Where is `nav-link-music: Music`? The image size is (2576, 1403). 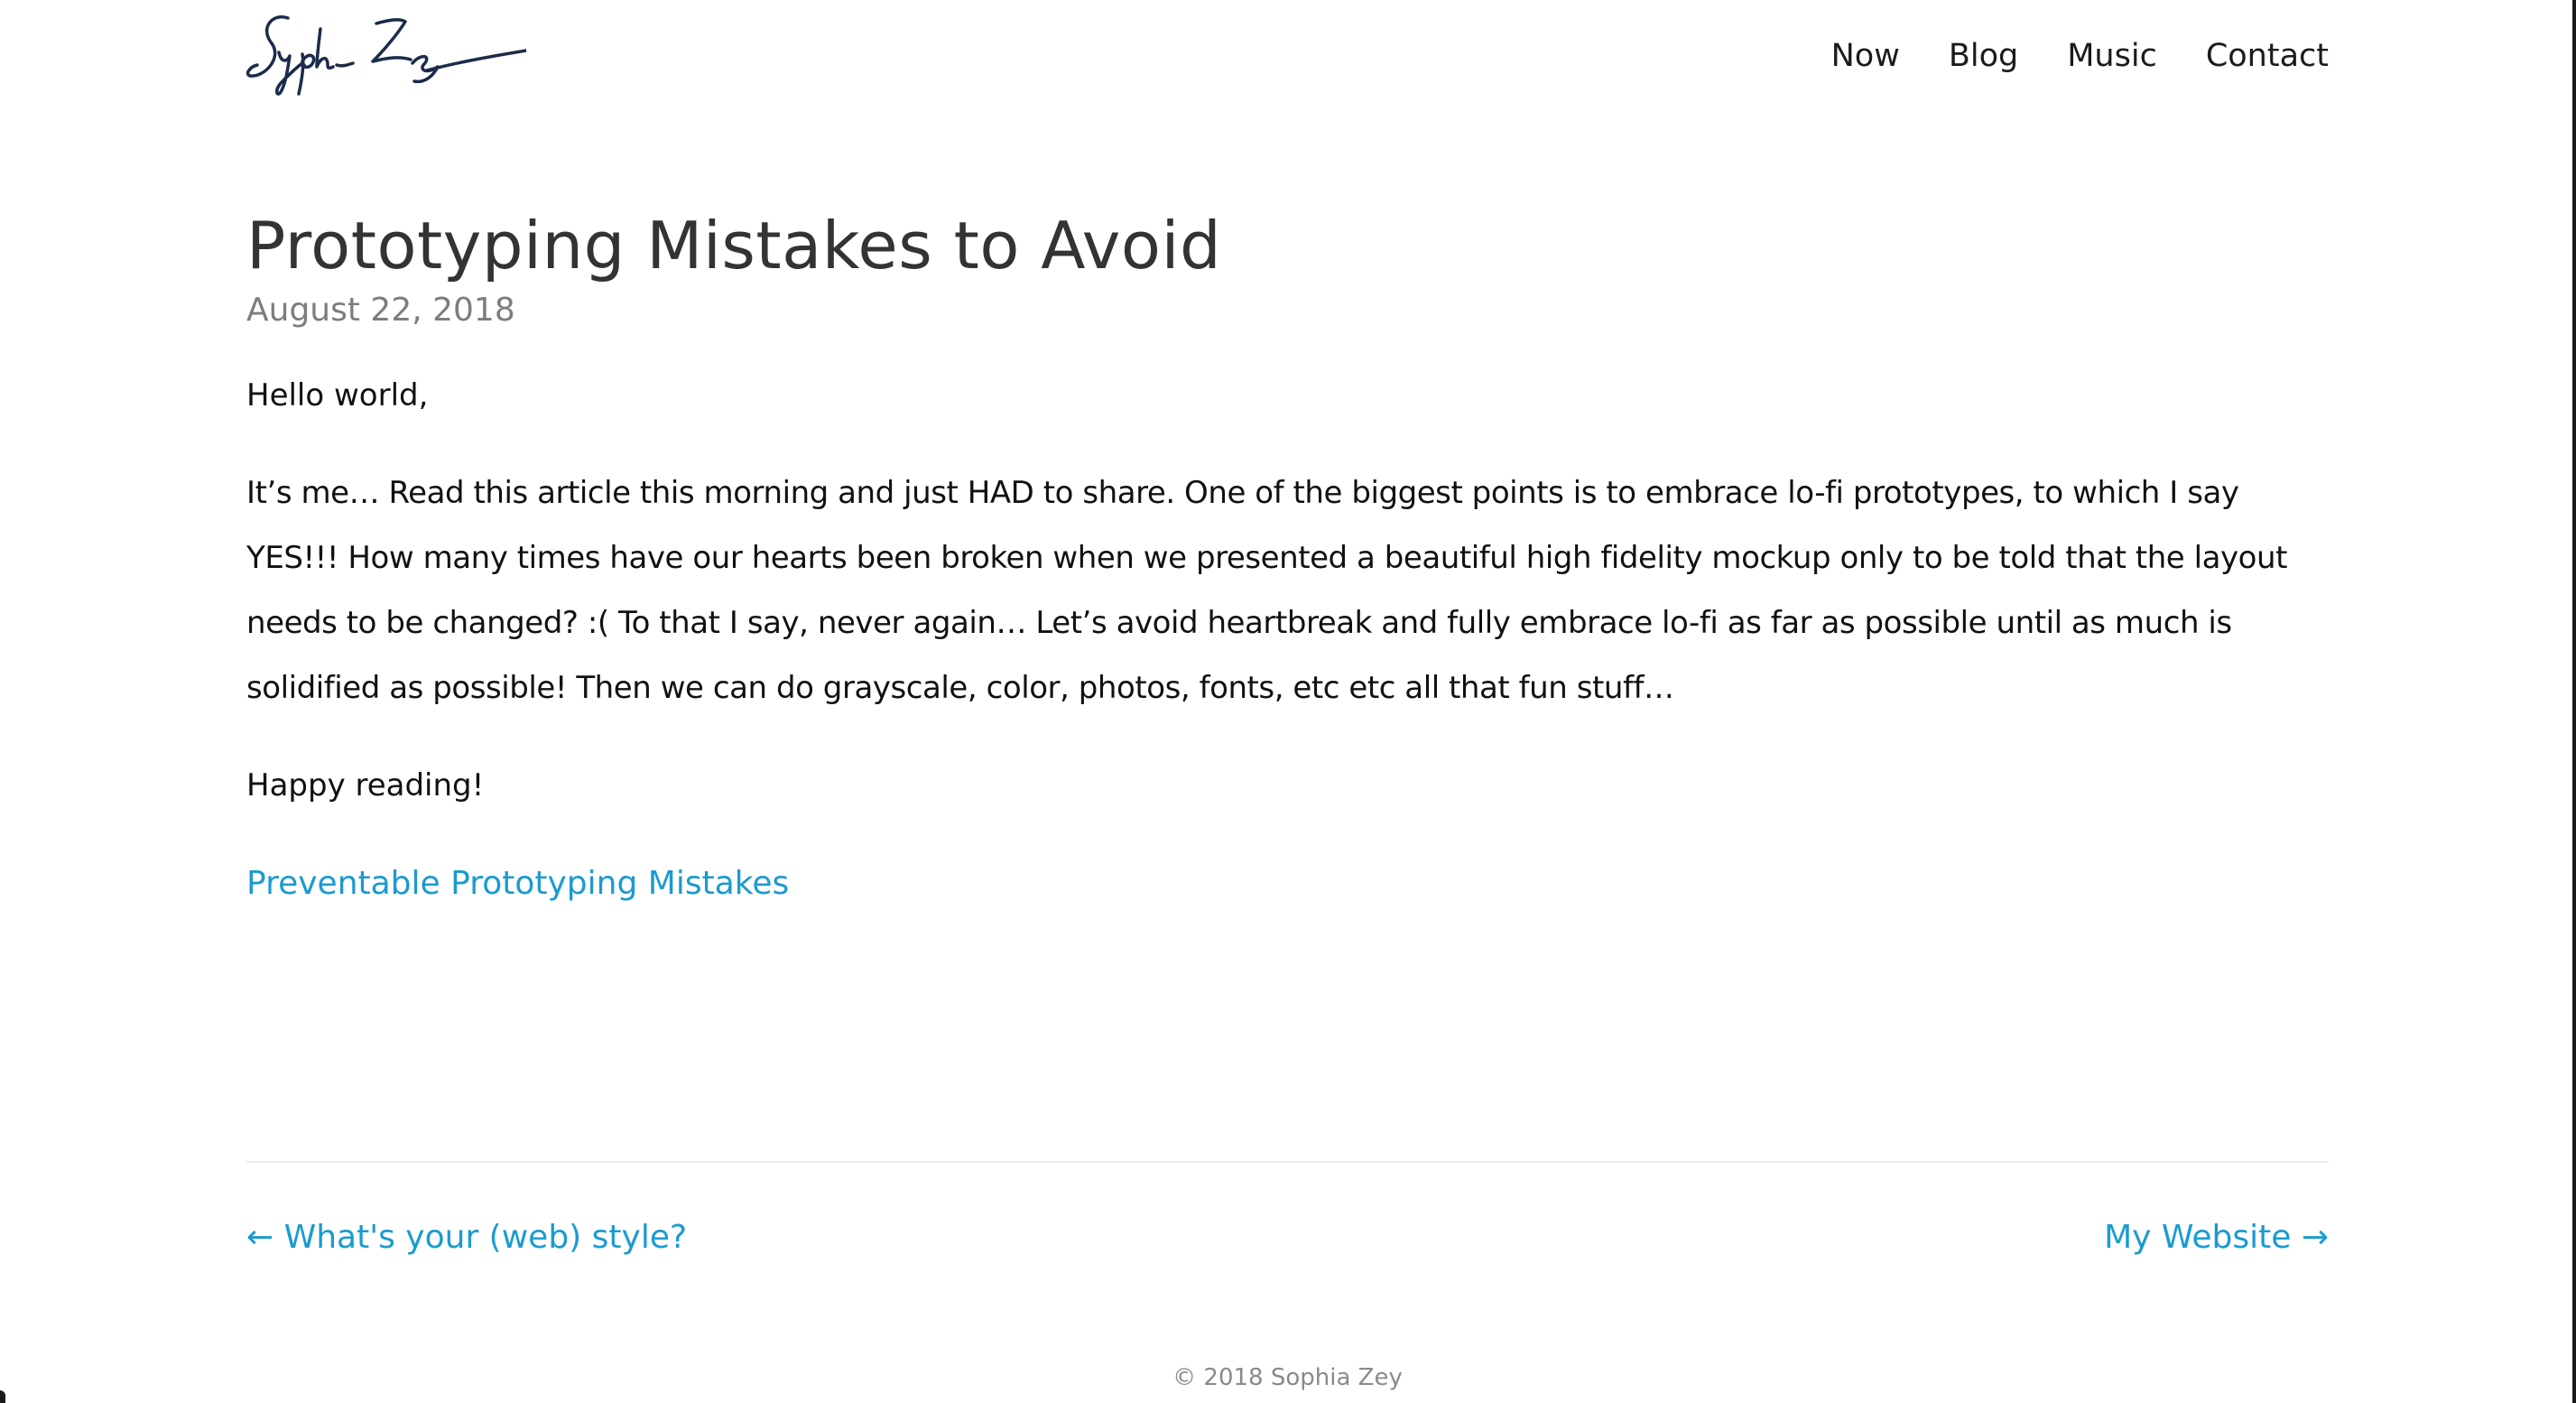
nav-link-music: Music is located at coordinates (2112, 56).